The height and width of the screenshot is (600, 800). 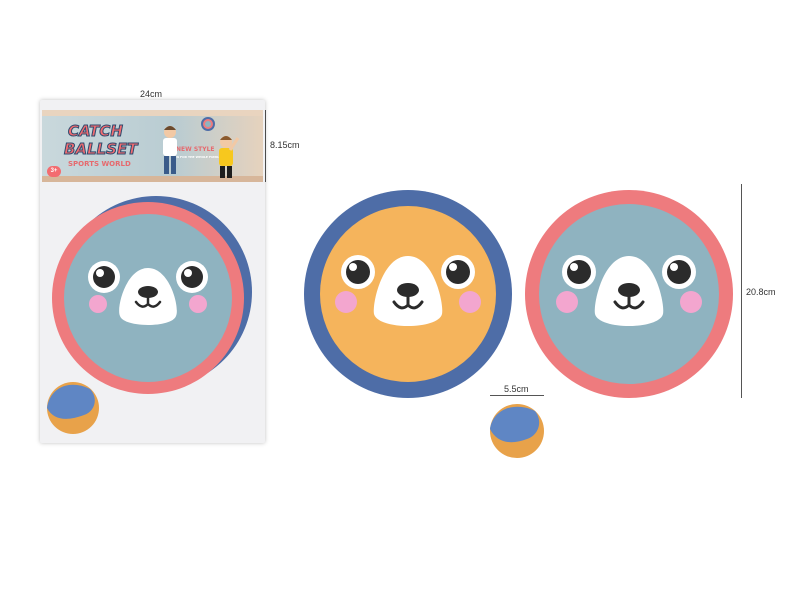 I want to click on packaged-paddles, so click(x=152, y=295).